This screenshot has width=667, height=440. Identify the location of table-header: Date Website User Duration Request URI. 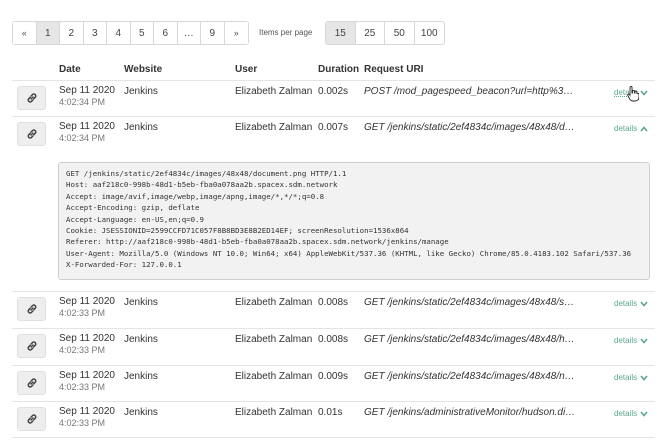
(333, 72).